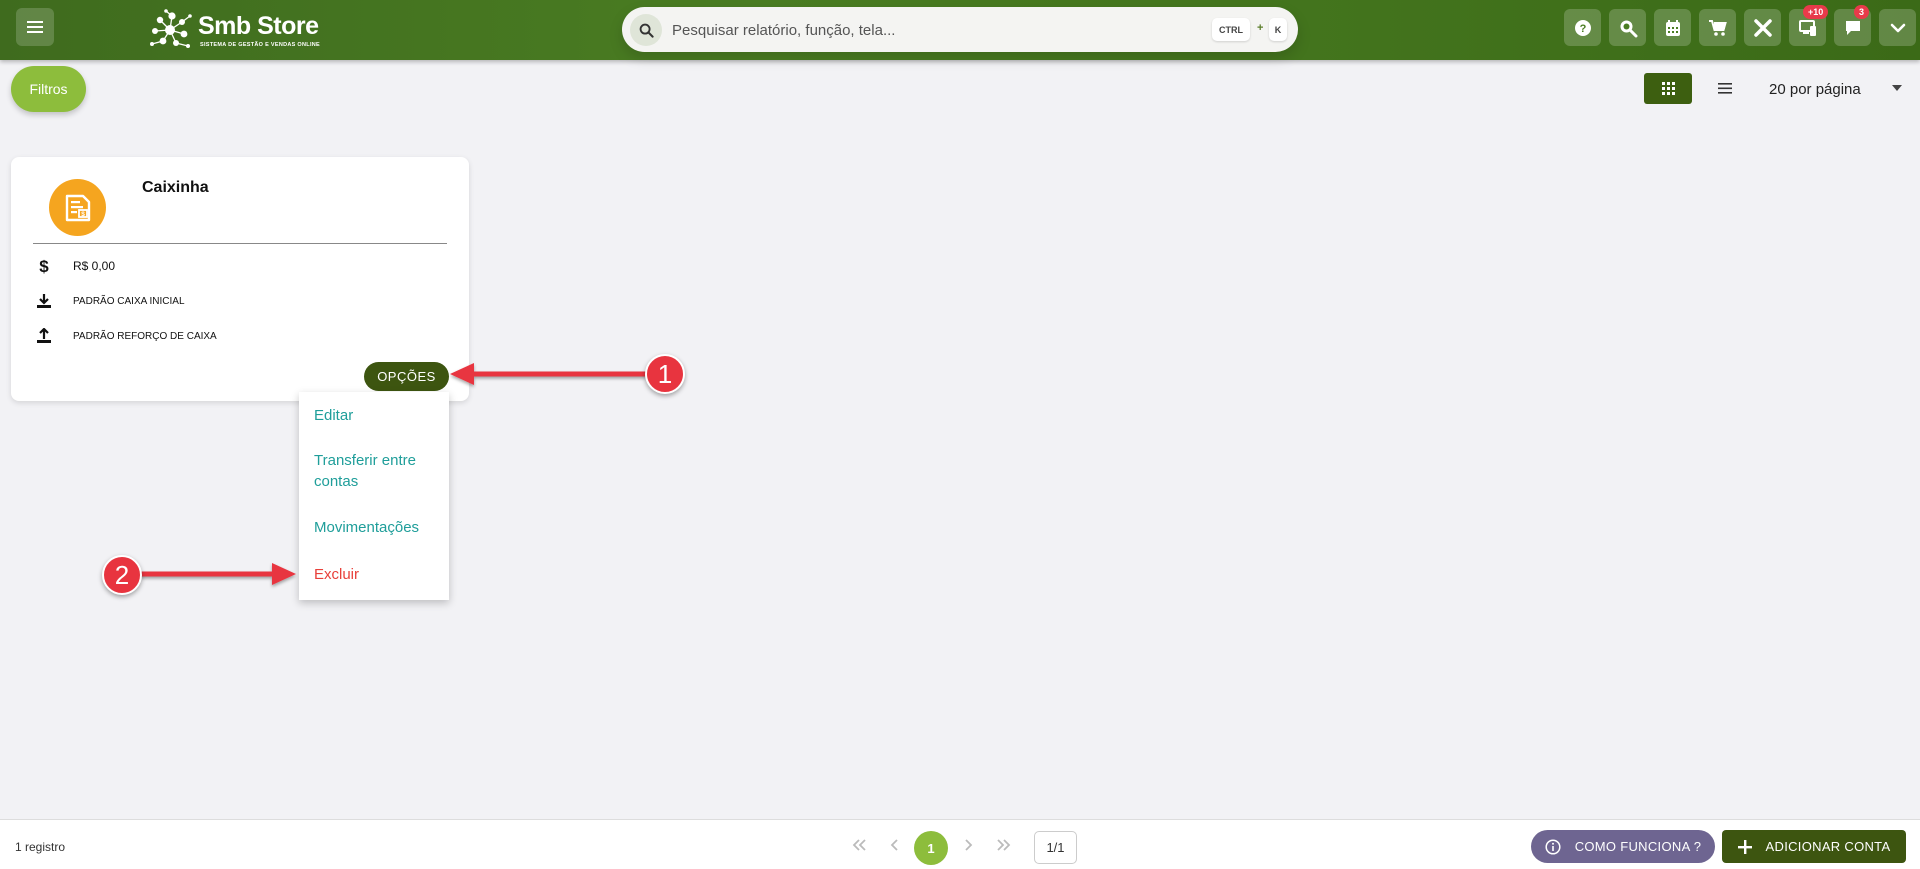 The height and width of the screenshot is (869, 1920). I want to click on how-it-works-label: COMO FUNCIONA ?, so click(1638, 846).